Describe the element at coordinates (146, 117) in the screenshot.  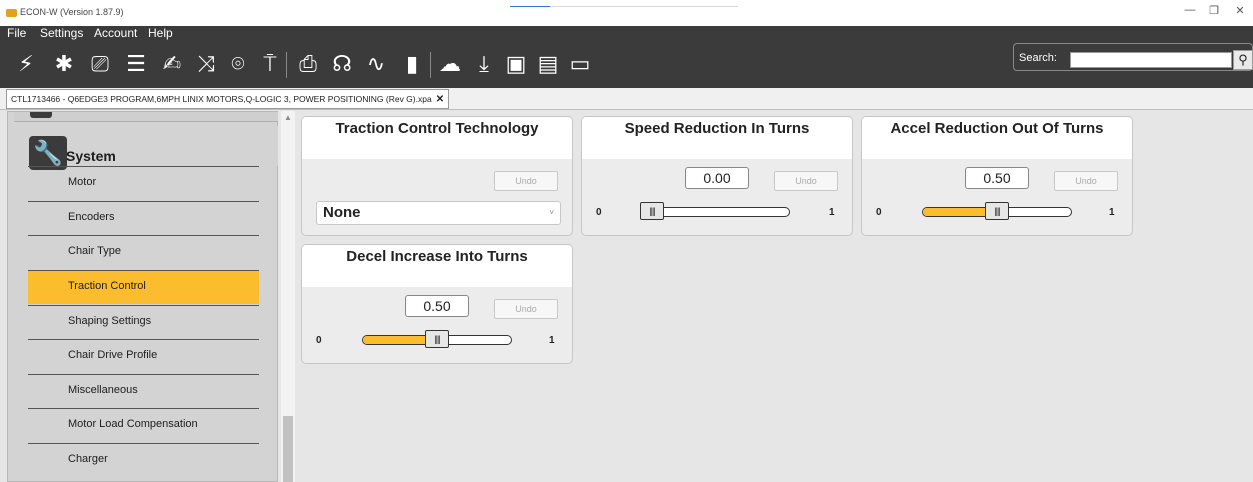
I see `sidebar-previous-section` at that location.